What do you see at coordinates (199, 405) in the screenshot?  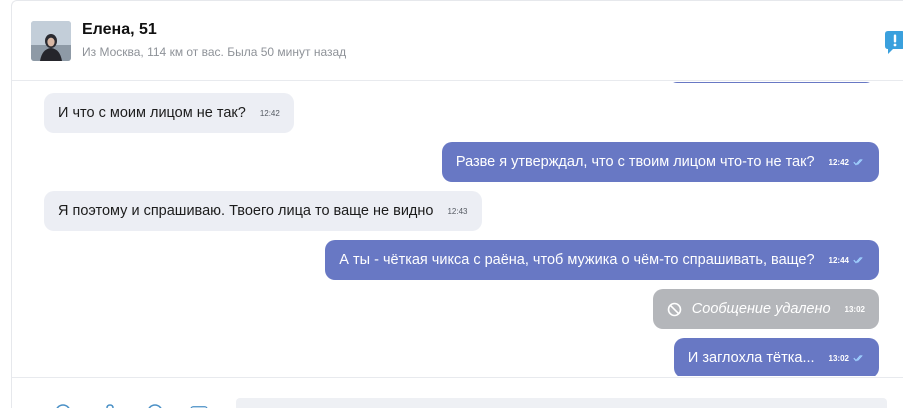 I see `photo-icon` at bounding box center [199, 405].